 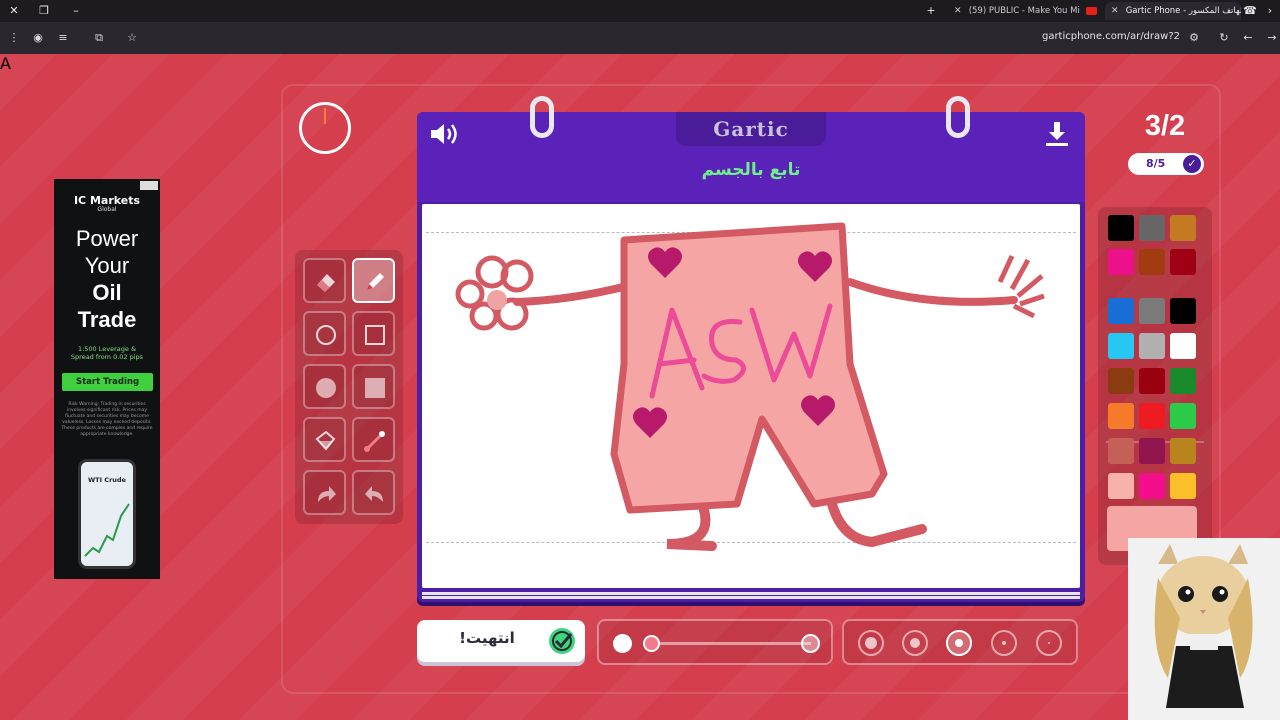 What do you see at coordinates (1058, 135) in the screenshot?
I see `download-button` at bounding box center [1058, 135].